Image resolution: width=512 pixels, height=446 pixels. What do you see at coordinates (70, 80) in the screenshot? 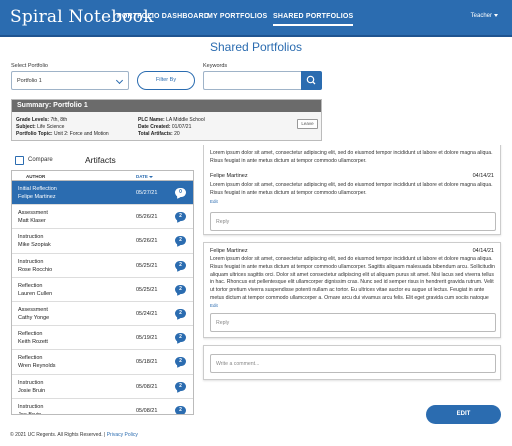
I see `portfolio-select: Portfolio 1` at bounding box center [70, 80].